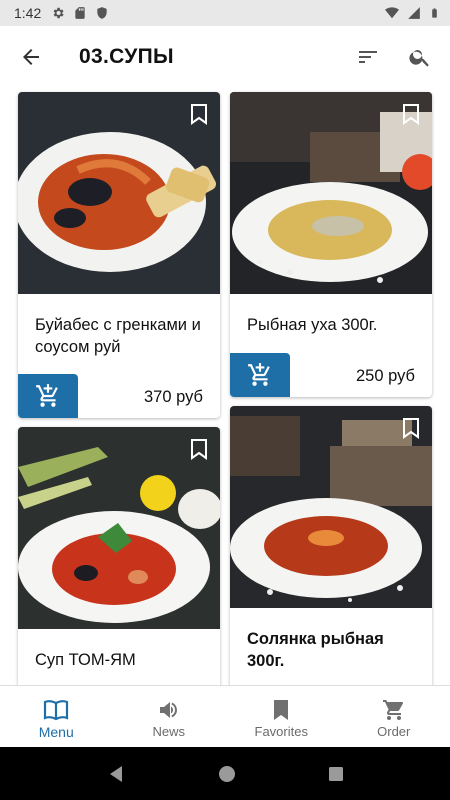  Describe the element at coordinates (225, 57) in the screenshot. I see `app-bar: 03.СУПЫ` at that location.